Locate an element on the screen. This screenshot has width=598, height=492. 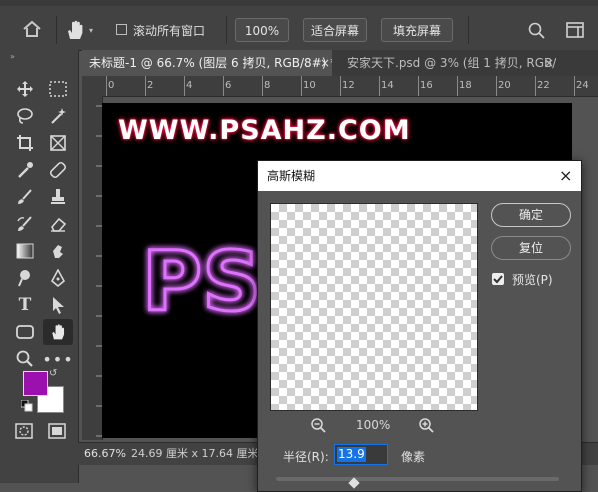
search-icon is located at coordinates (537, 32).